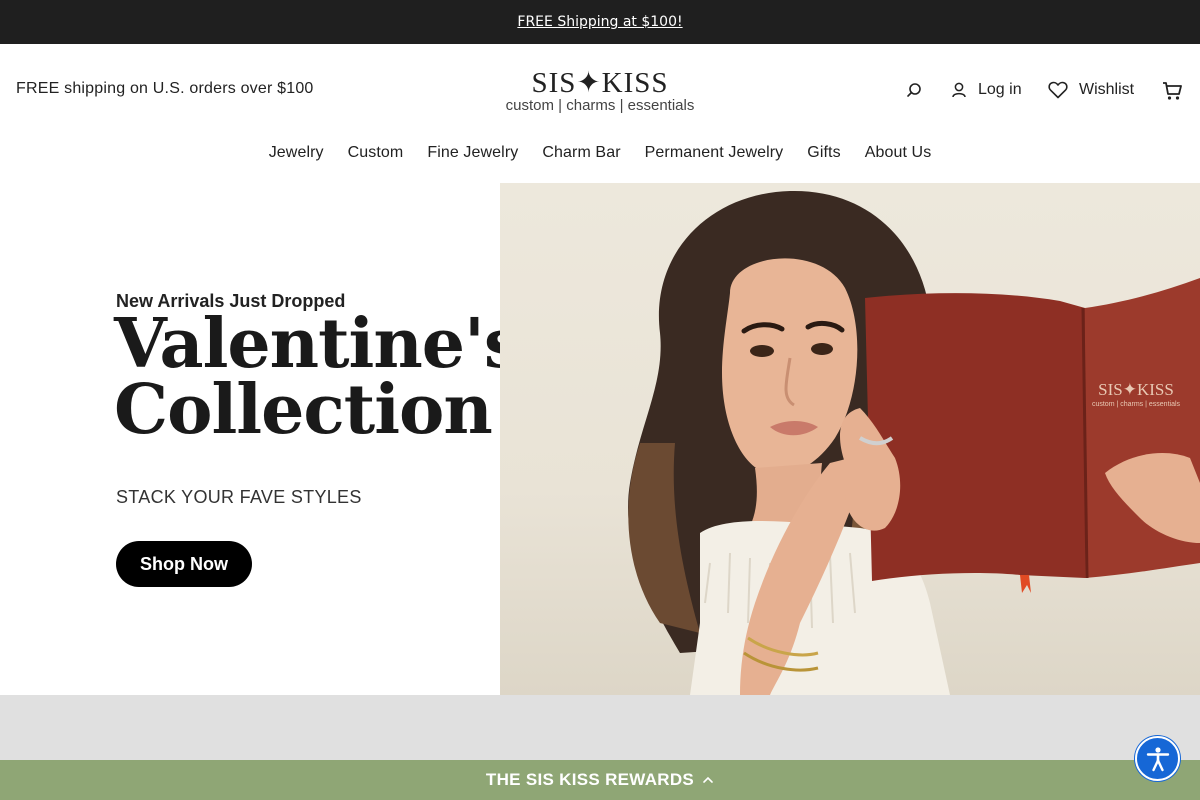  I want to click on rewards-bar: THE SIS KISS REWARDS, so click(600, 780).